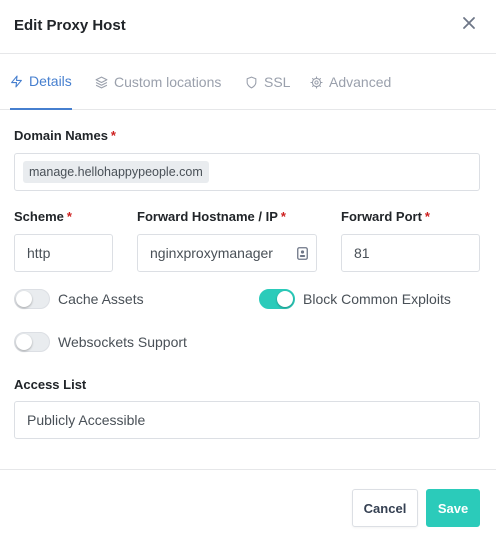 This screenshot has height=534, width=496. What do you see at coordinates (410, 253) in the screenshot?
I see `forward-port-input: 81` at bounding box center [410, 253].